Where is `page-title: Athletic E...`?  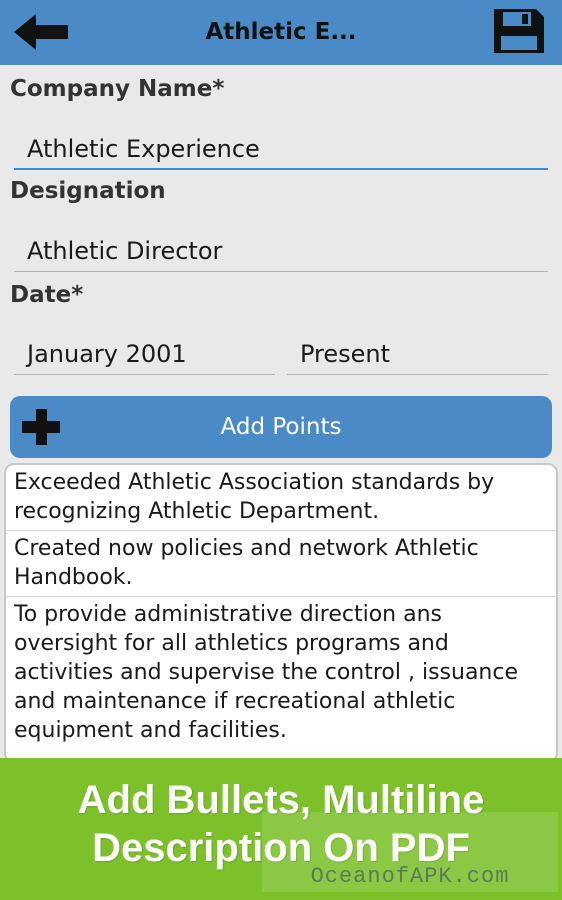 page-title: Athletic E... is located at coordinates (281, 32).